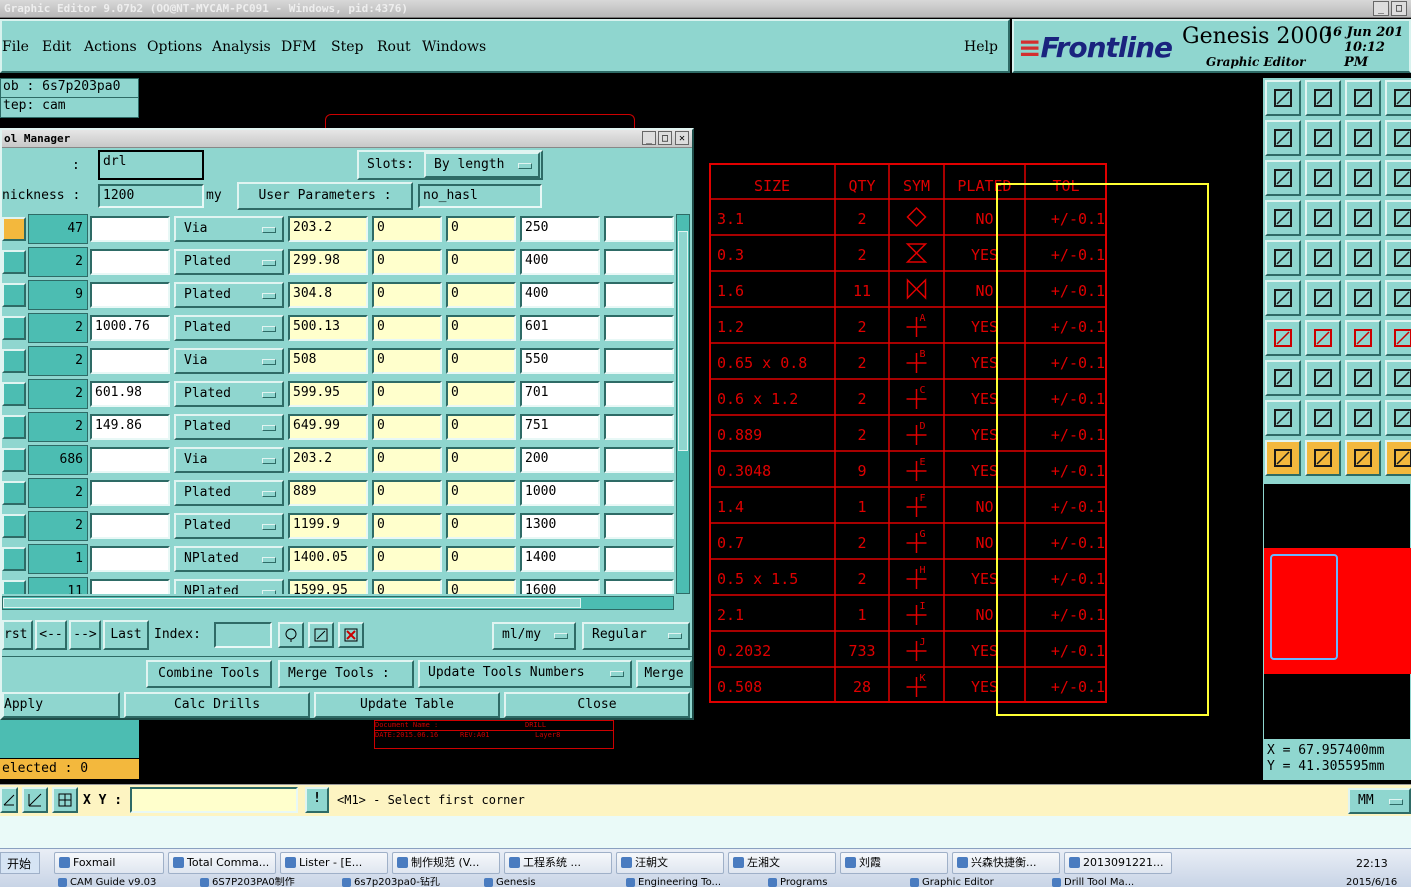 The width and height of the screenshot is (1411, 887). I want to click on close-button: Close, so click(597, 705).